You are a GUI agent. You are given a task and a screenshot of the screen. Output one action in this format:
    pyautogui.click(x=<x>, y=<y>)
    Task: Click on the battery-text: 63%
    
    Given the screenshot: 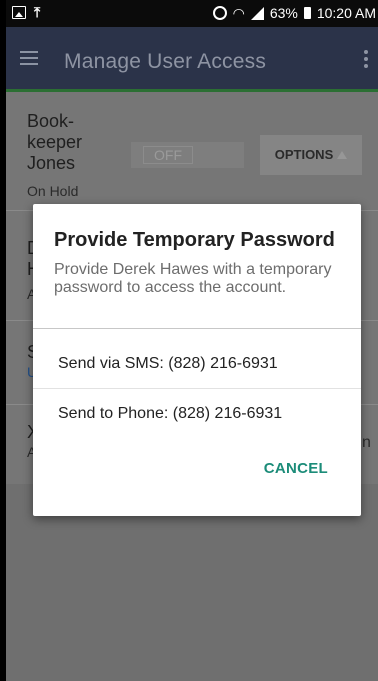 What is the action you would take?
    pyautogui.click(x=283, y=13)
    